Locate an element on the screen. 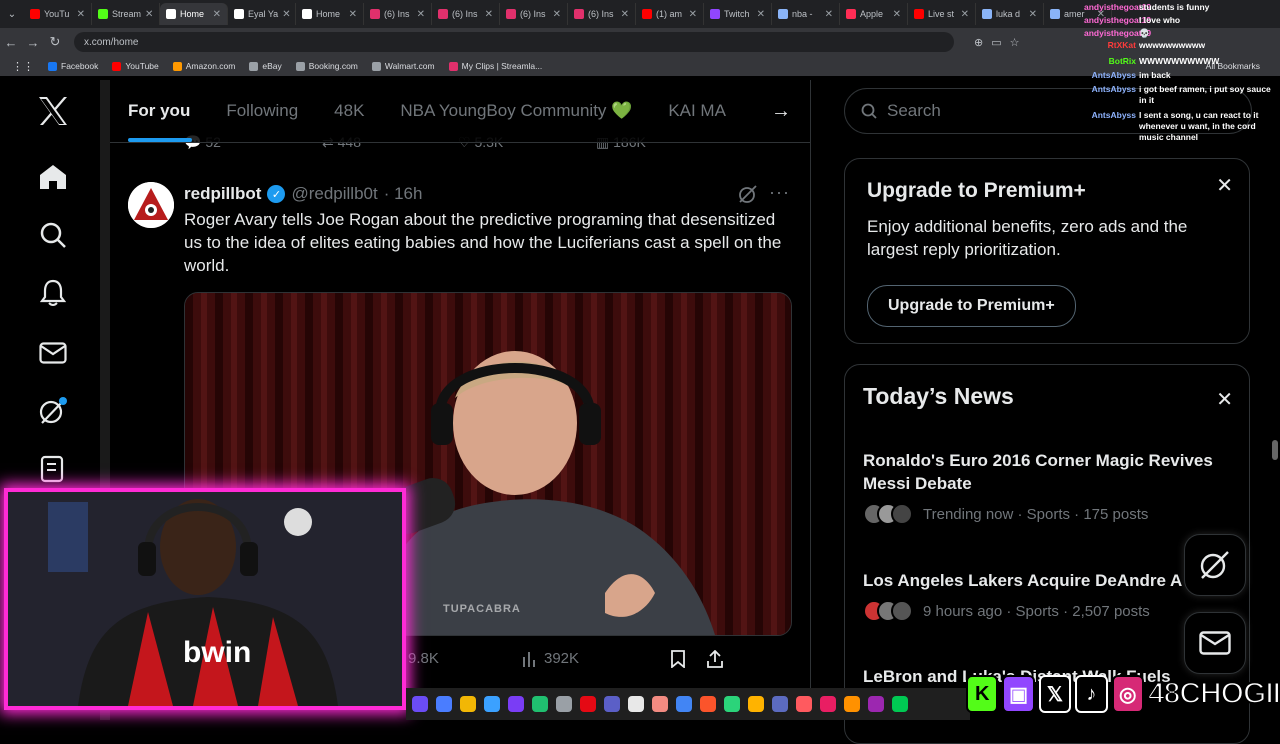 The width and height of the screenshot is (1280, 744). browser-tab: Eyal Ya ✕ is located at coordinates (262, 14).